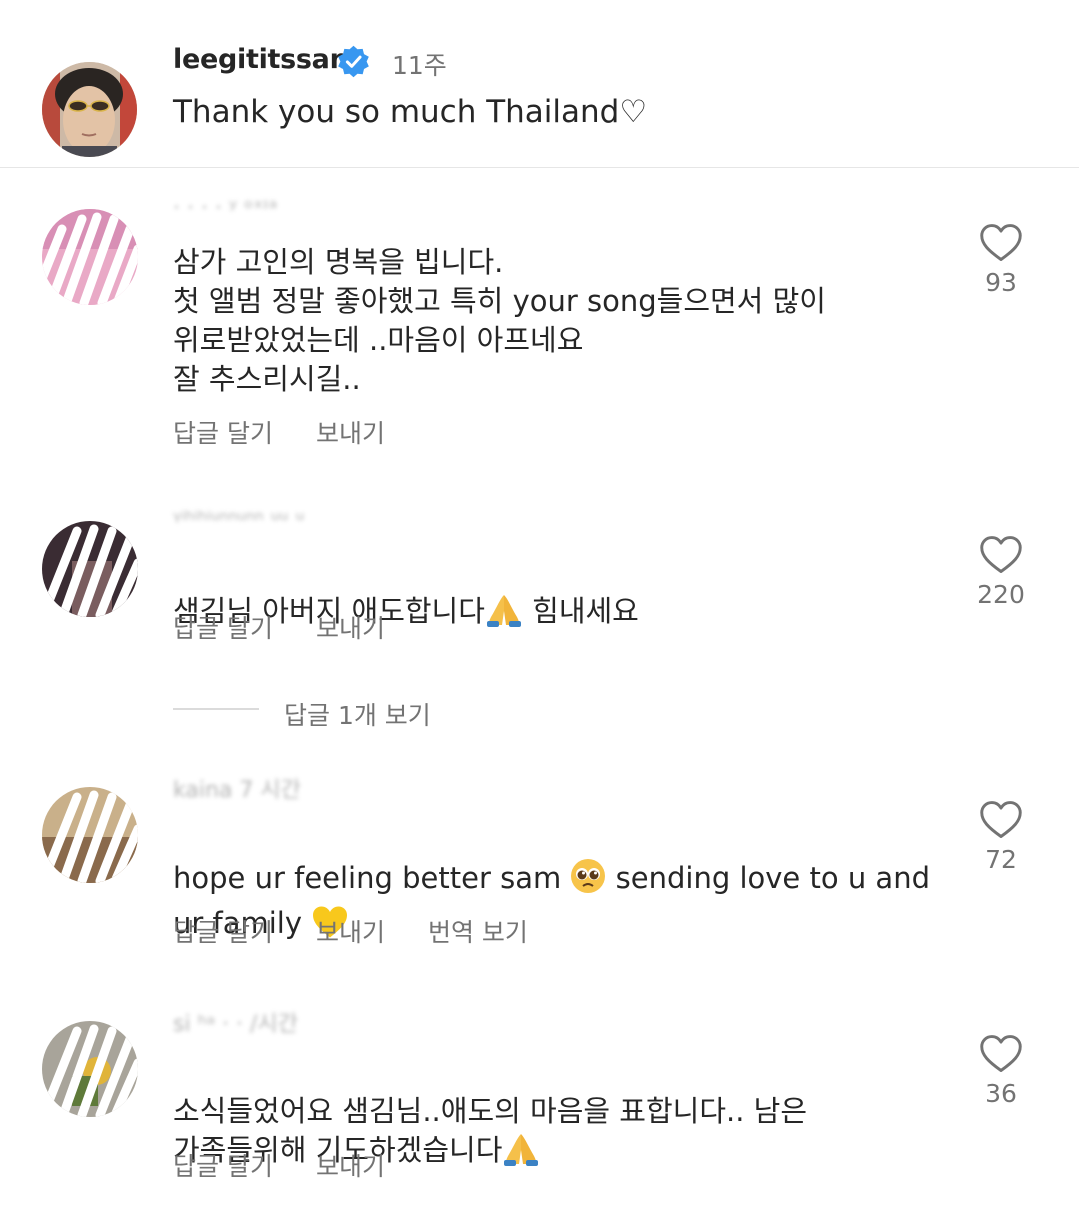 This screenshot has height=1215, width=1079. I want to click on like-group: 36, so click(1001, 1070).